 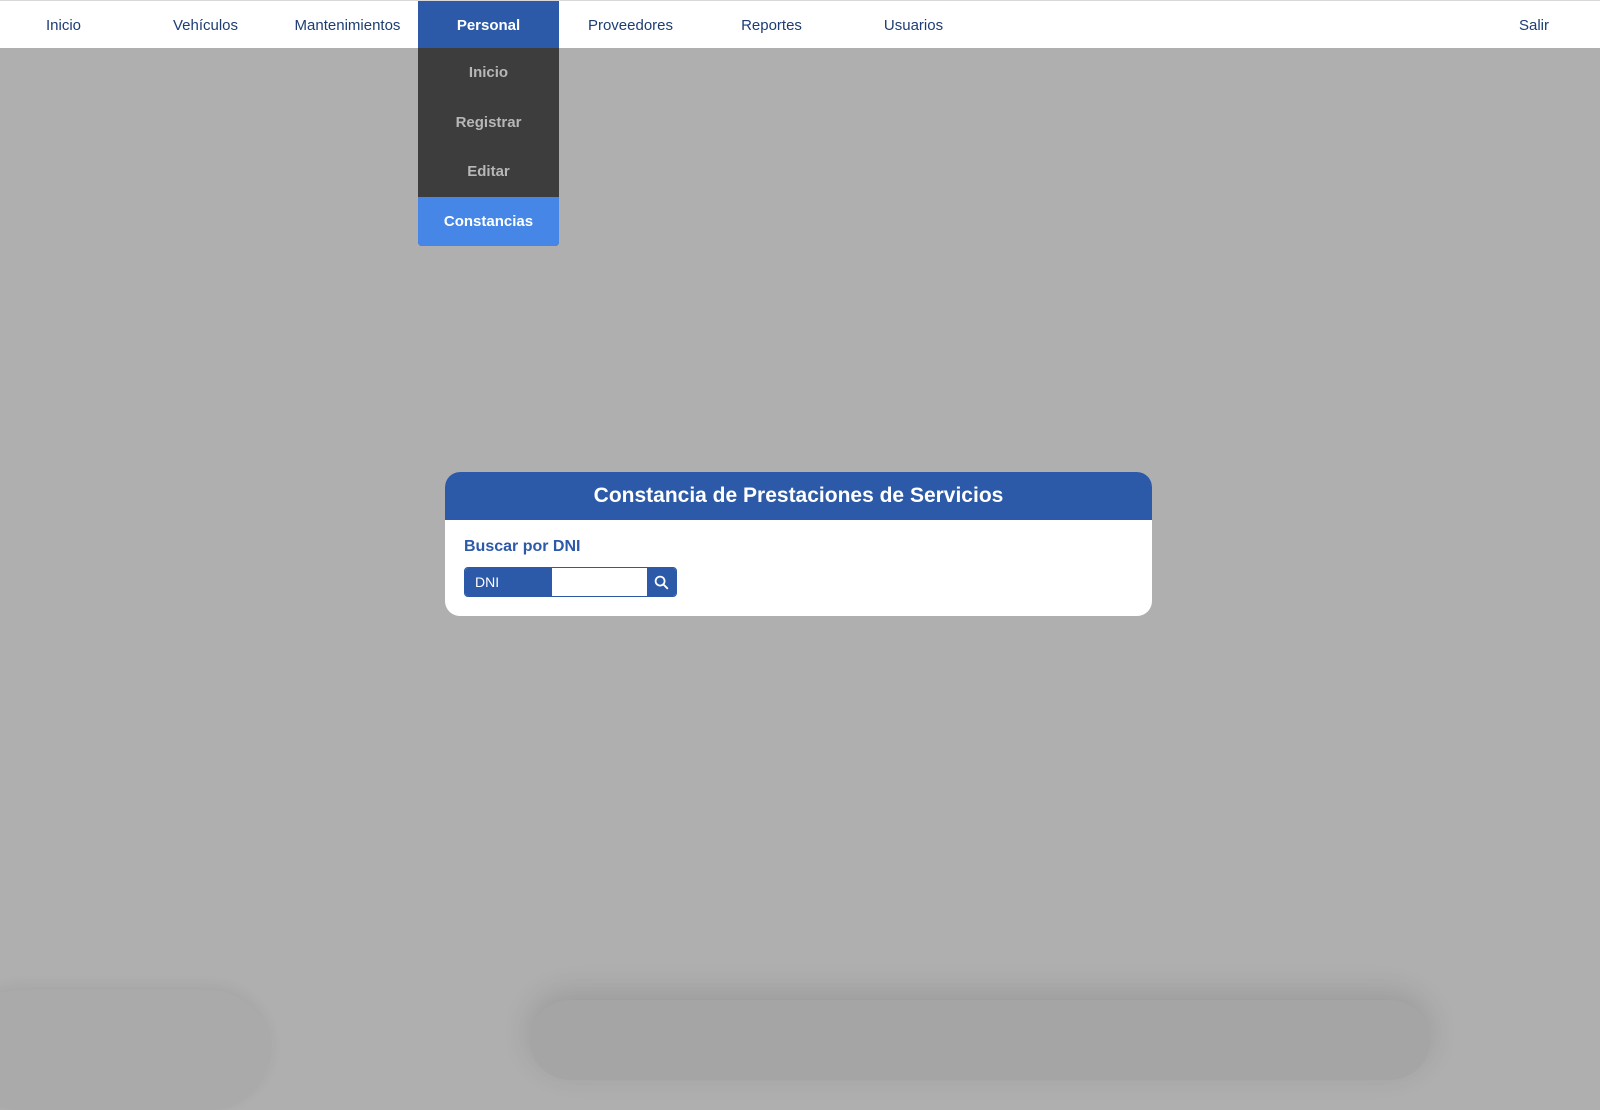 What do you see at coordinates (135, 1050) in the screenshot?
I see `background-panel-left` at bounding box center [135, 1050].